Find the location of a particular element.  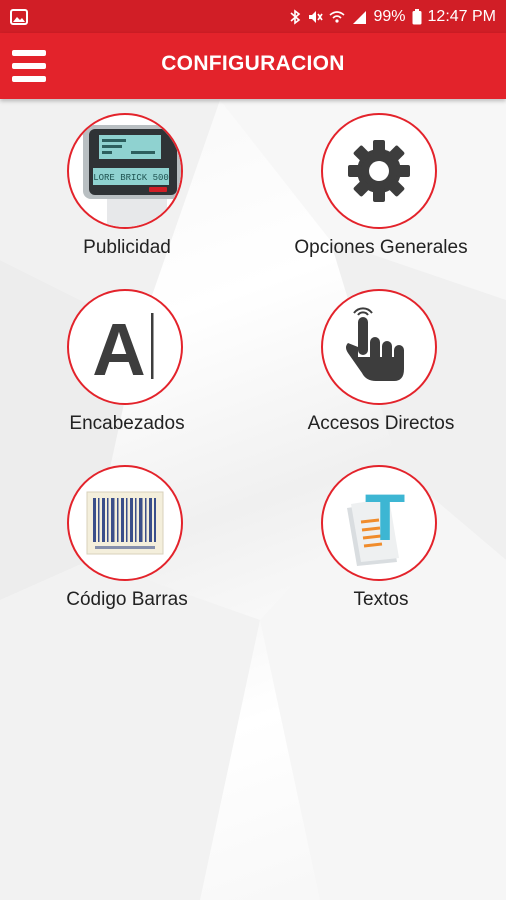

option-encabezados: A Encabezados is located at coordinates (127, 360).